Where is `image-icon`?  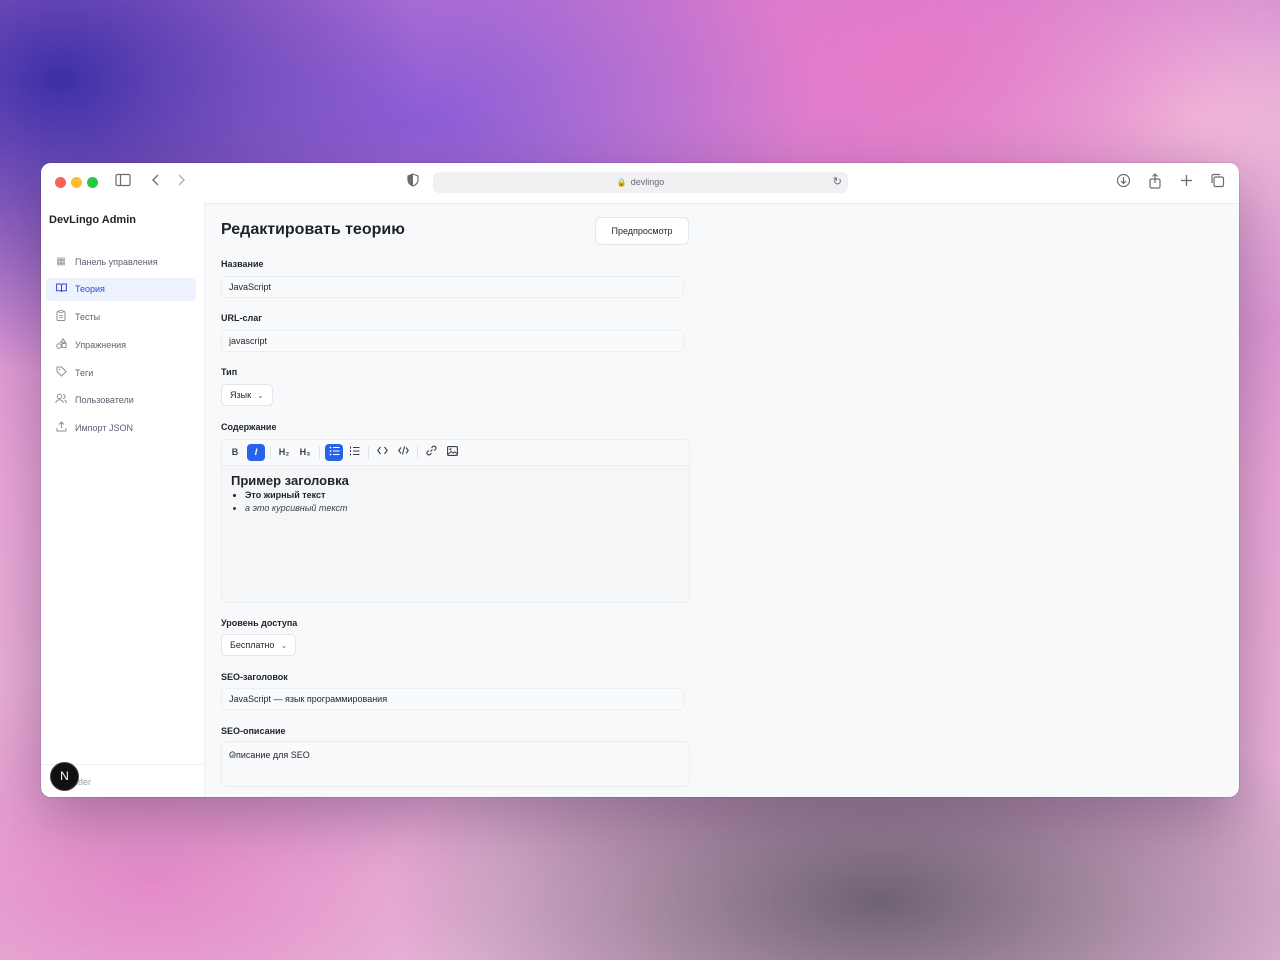
image-icon is located at coordinates (452, 451).